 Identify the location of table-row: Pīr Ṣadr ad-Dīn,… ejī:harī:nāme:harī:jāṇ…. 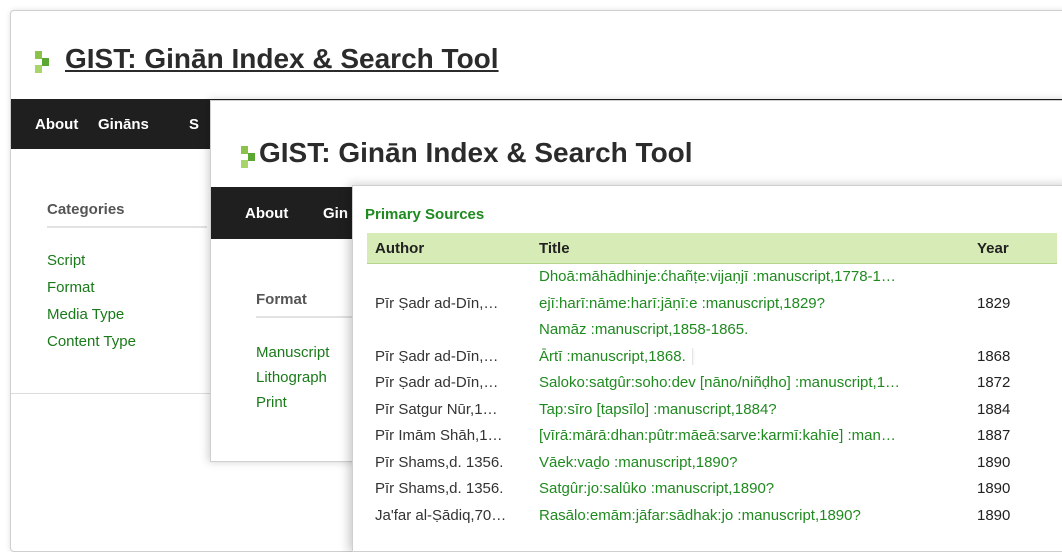
(712, 304).